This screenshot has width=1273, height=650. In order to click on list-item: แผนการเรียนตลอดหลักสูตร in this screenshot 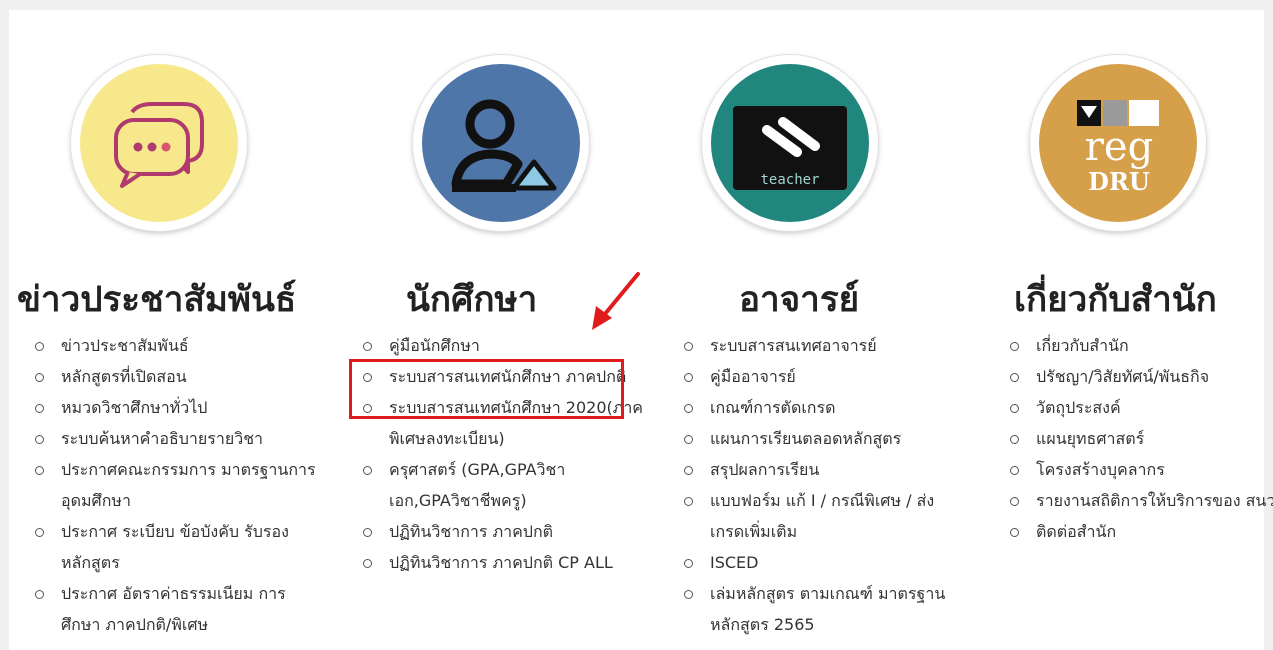, I will do `click(824, 438)`.